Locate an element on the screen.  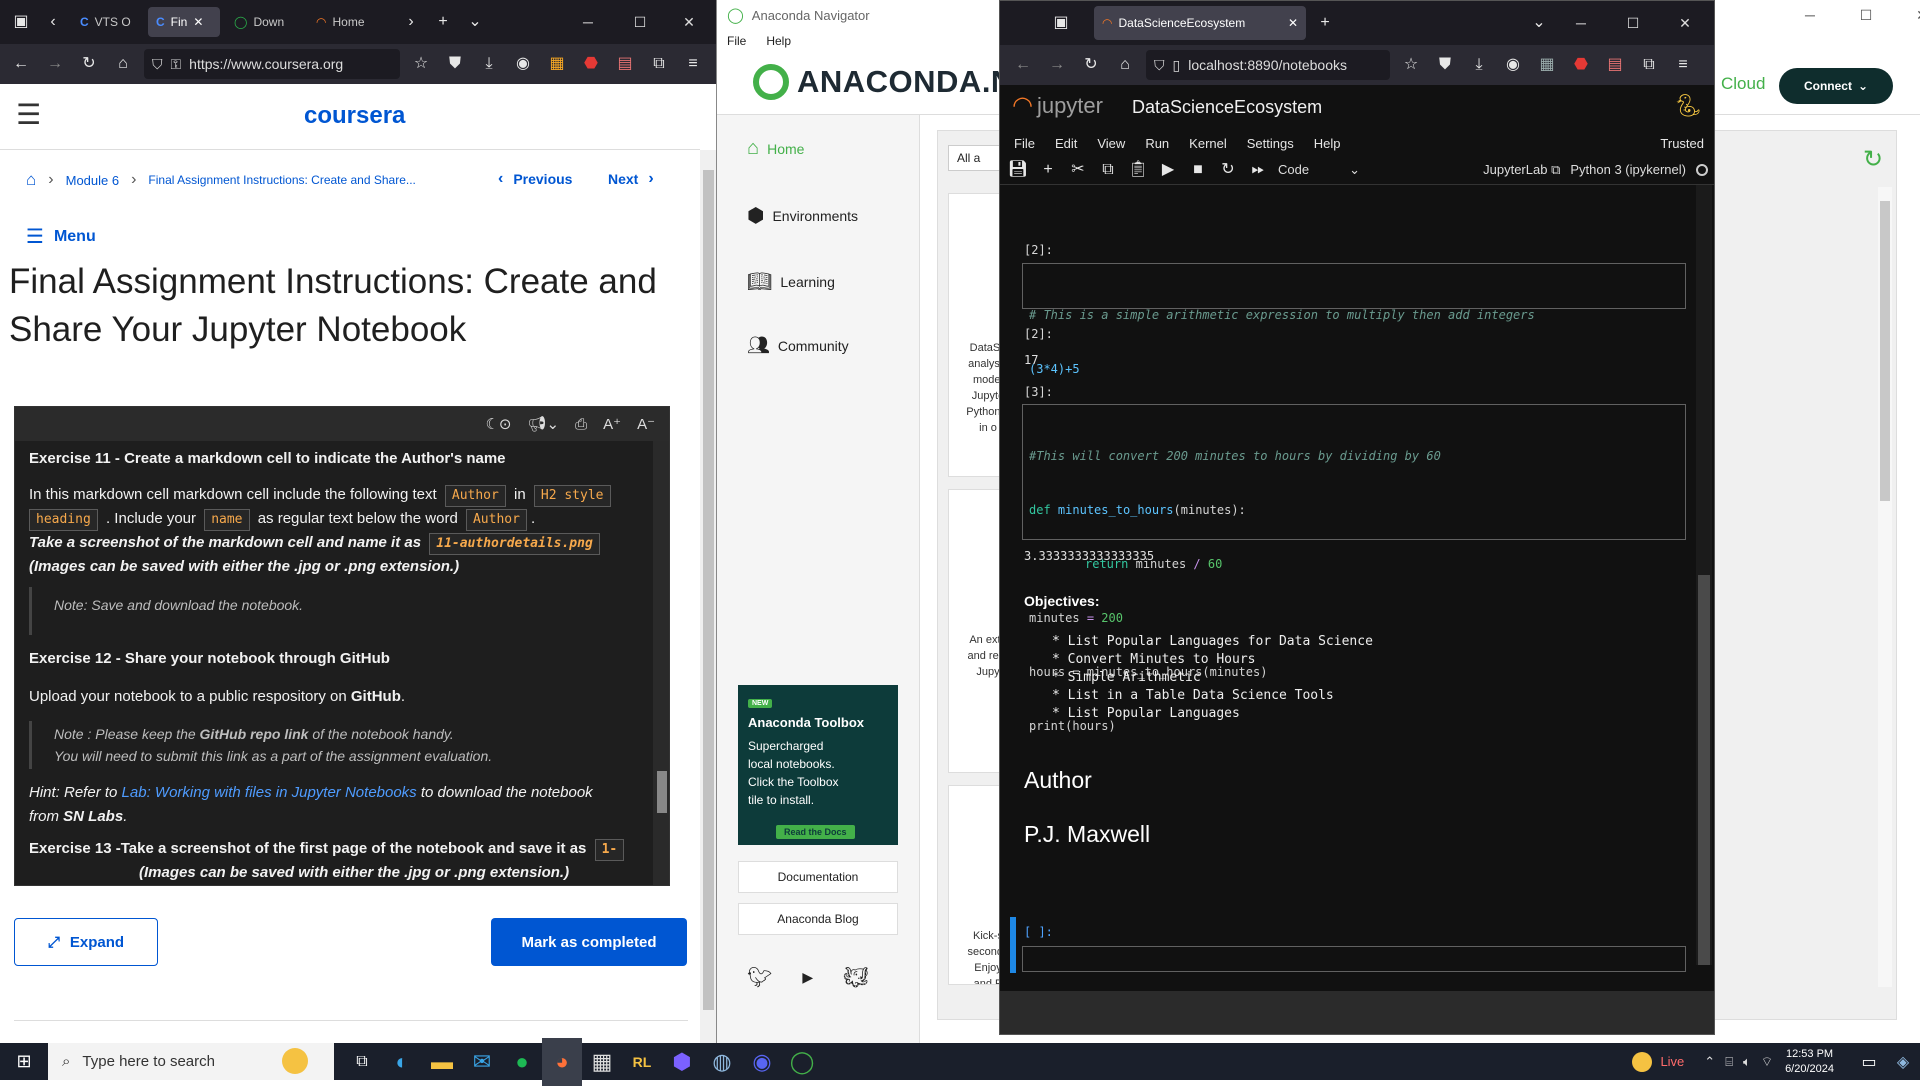
chevron-up-icon: ⌃ is located at coordinates (1709, 1062).